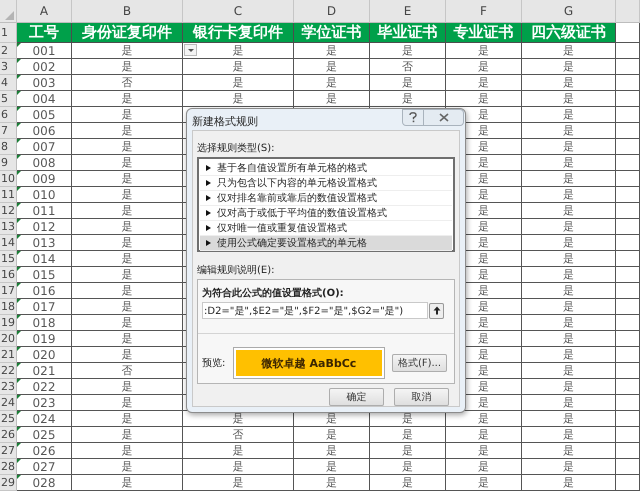 The height and width of the screenshot is (492, 640). I want to click on dropdown-button, so click(190, 50).